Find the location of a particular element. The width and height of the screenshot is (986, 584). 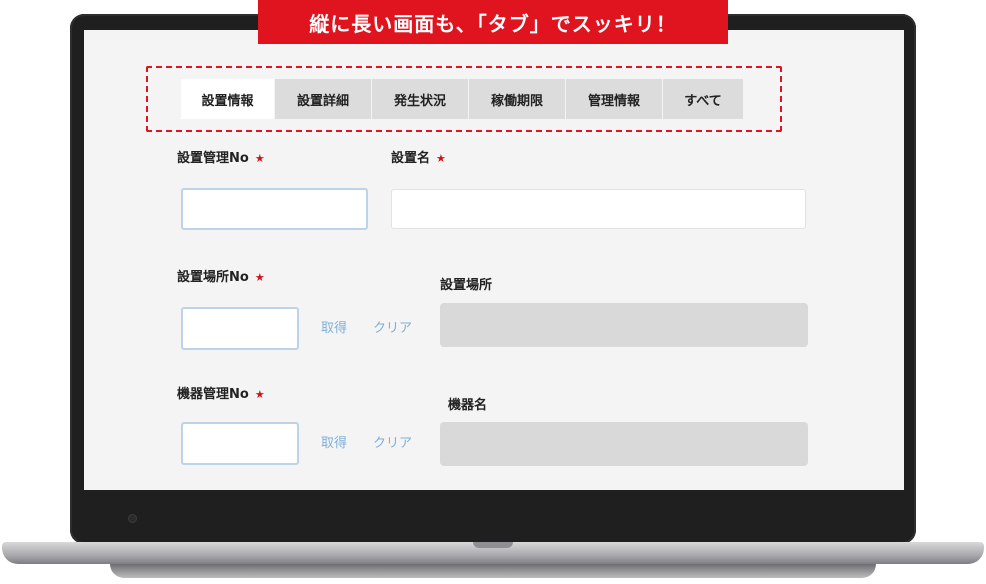

tab-install-detail: 設置詳細 is located at coordinates (323, 99).